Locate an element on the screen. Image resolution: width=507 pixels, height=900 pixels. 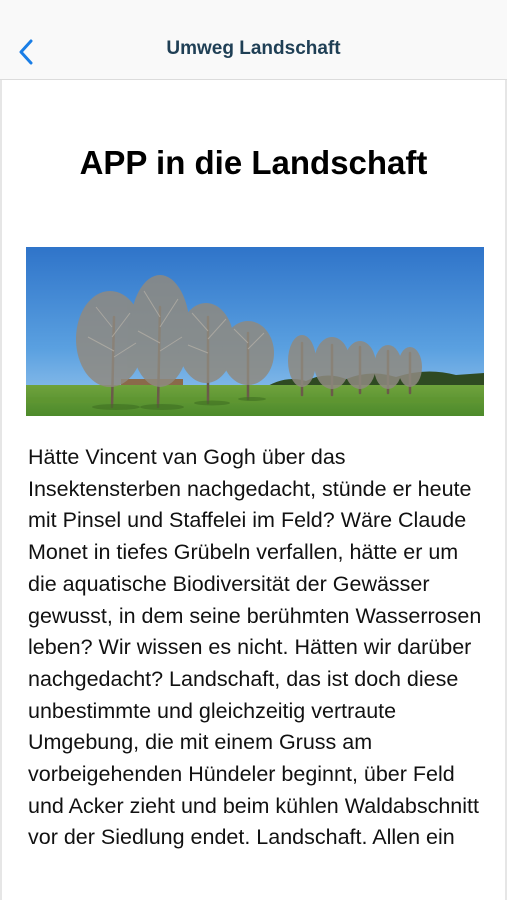
page-title: APP in die Landschaft is located at coordinates (253, 162).